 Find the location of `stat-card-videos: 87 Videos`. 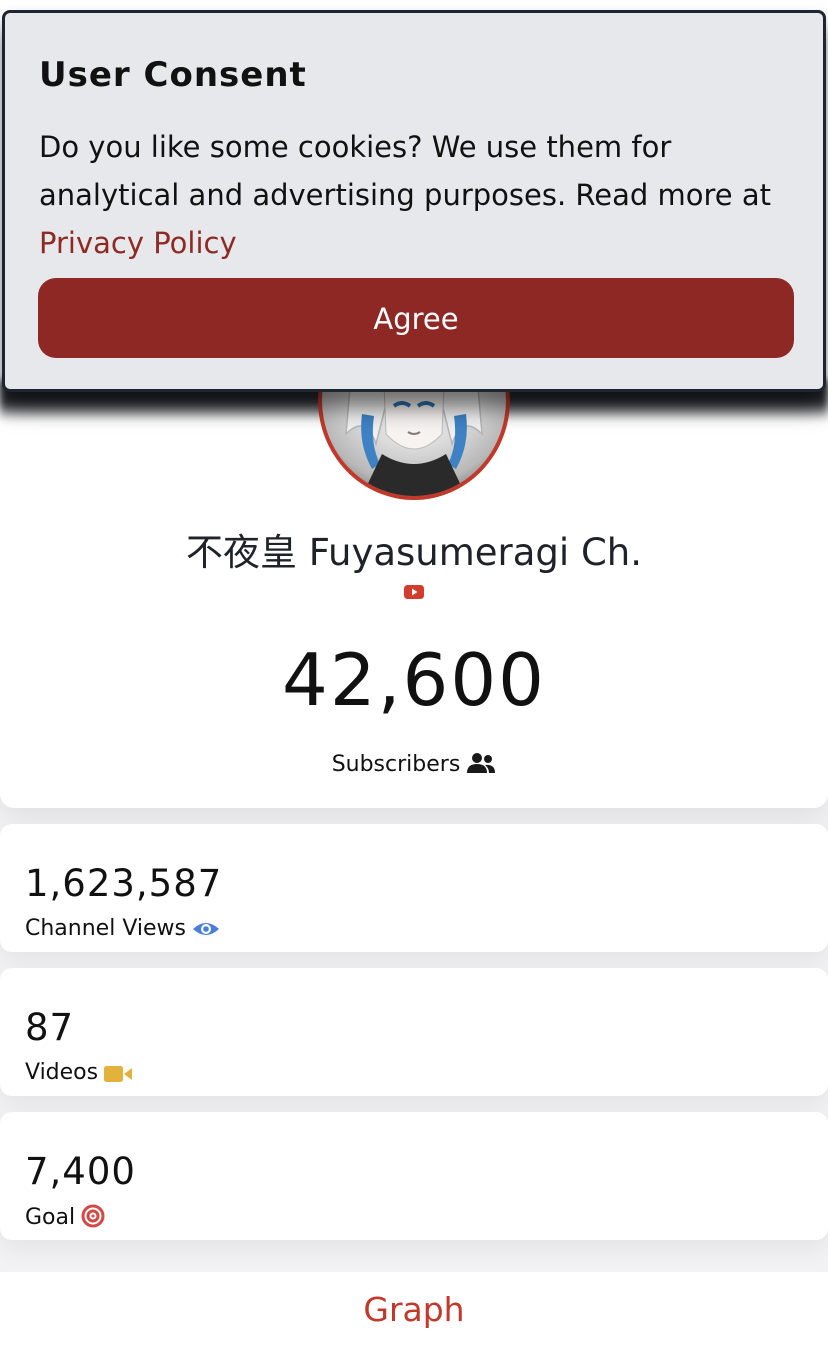

stat-card-videos: 87 Videos is located at coordinates (414, 1032).